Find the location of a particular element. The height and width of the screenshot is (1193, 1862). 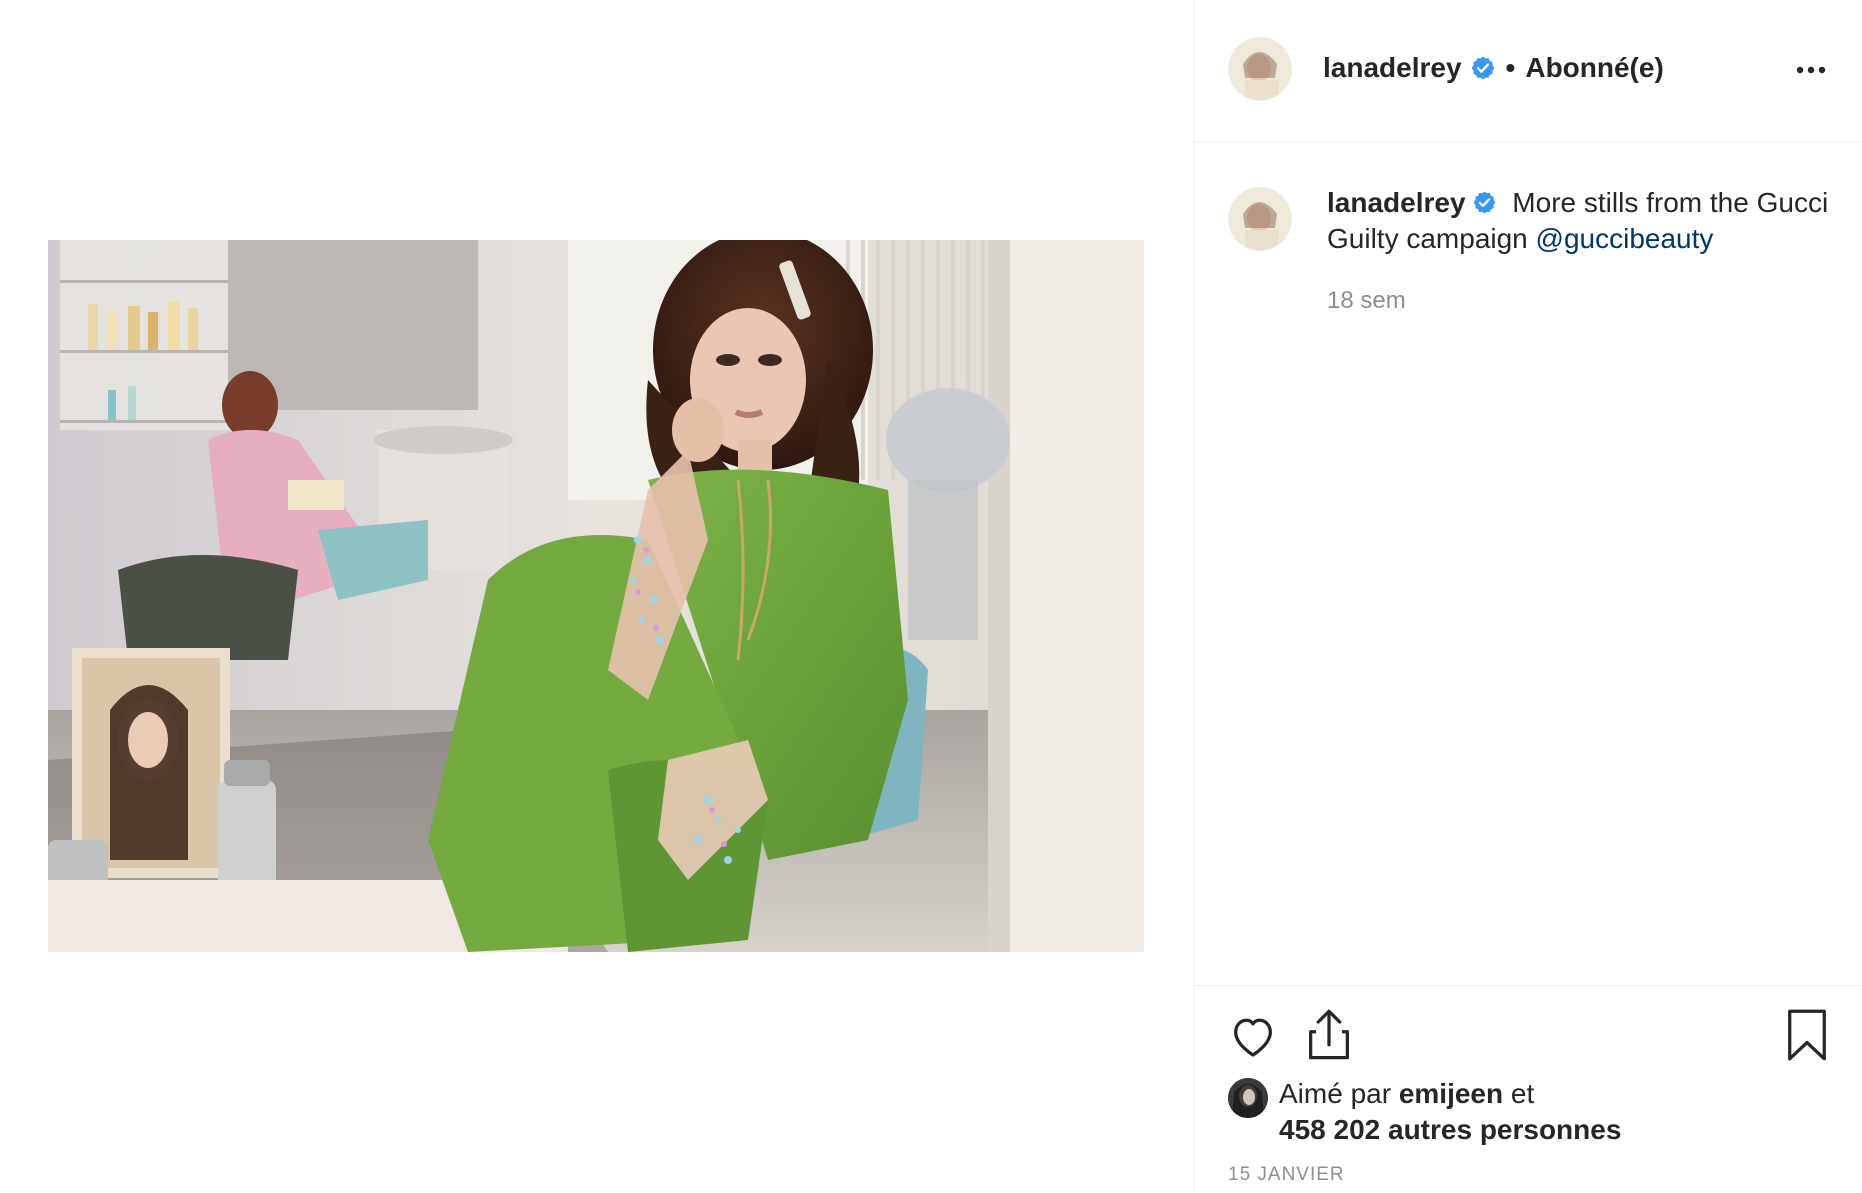

caption-username: lanadelrey is located at coordinates (1396, 202).